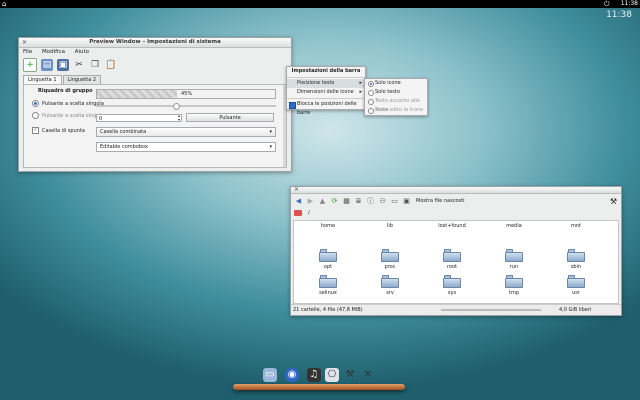 This screenshot has width=640, height=400. What do you see at coordinates (370, 201) in the screenshot?
I see `info-icon: ⓘ` at bounding box center [370, 201].